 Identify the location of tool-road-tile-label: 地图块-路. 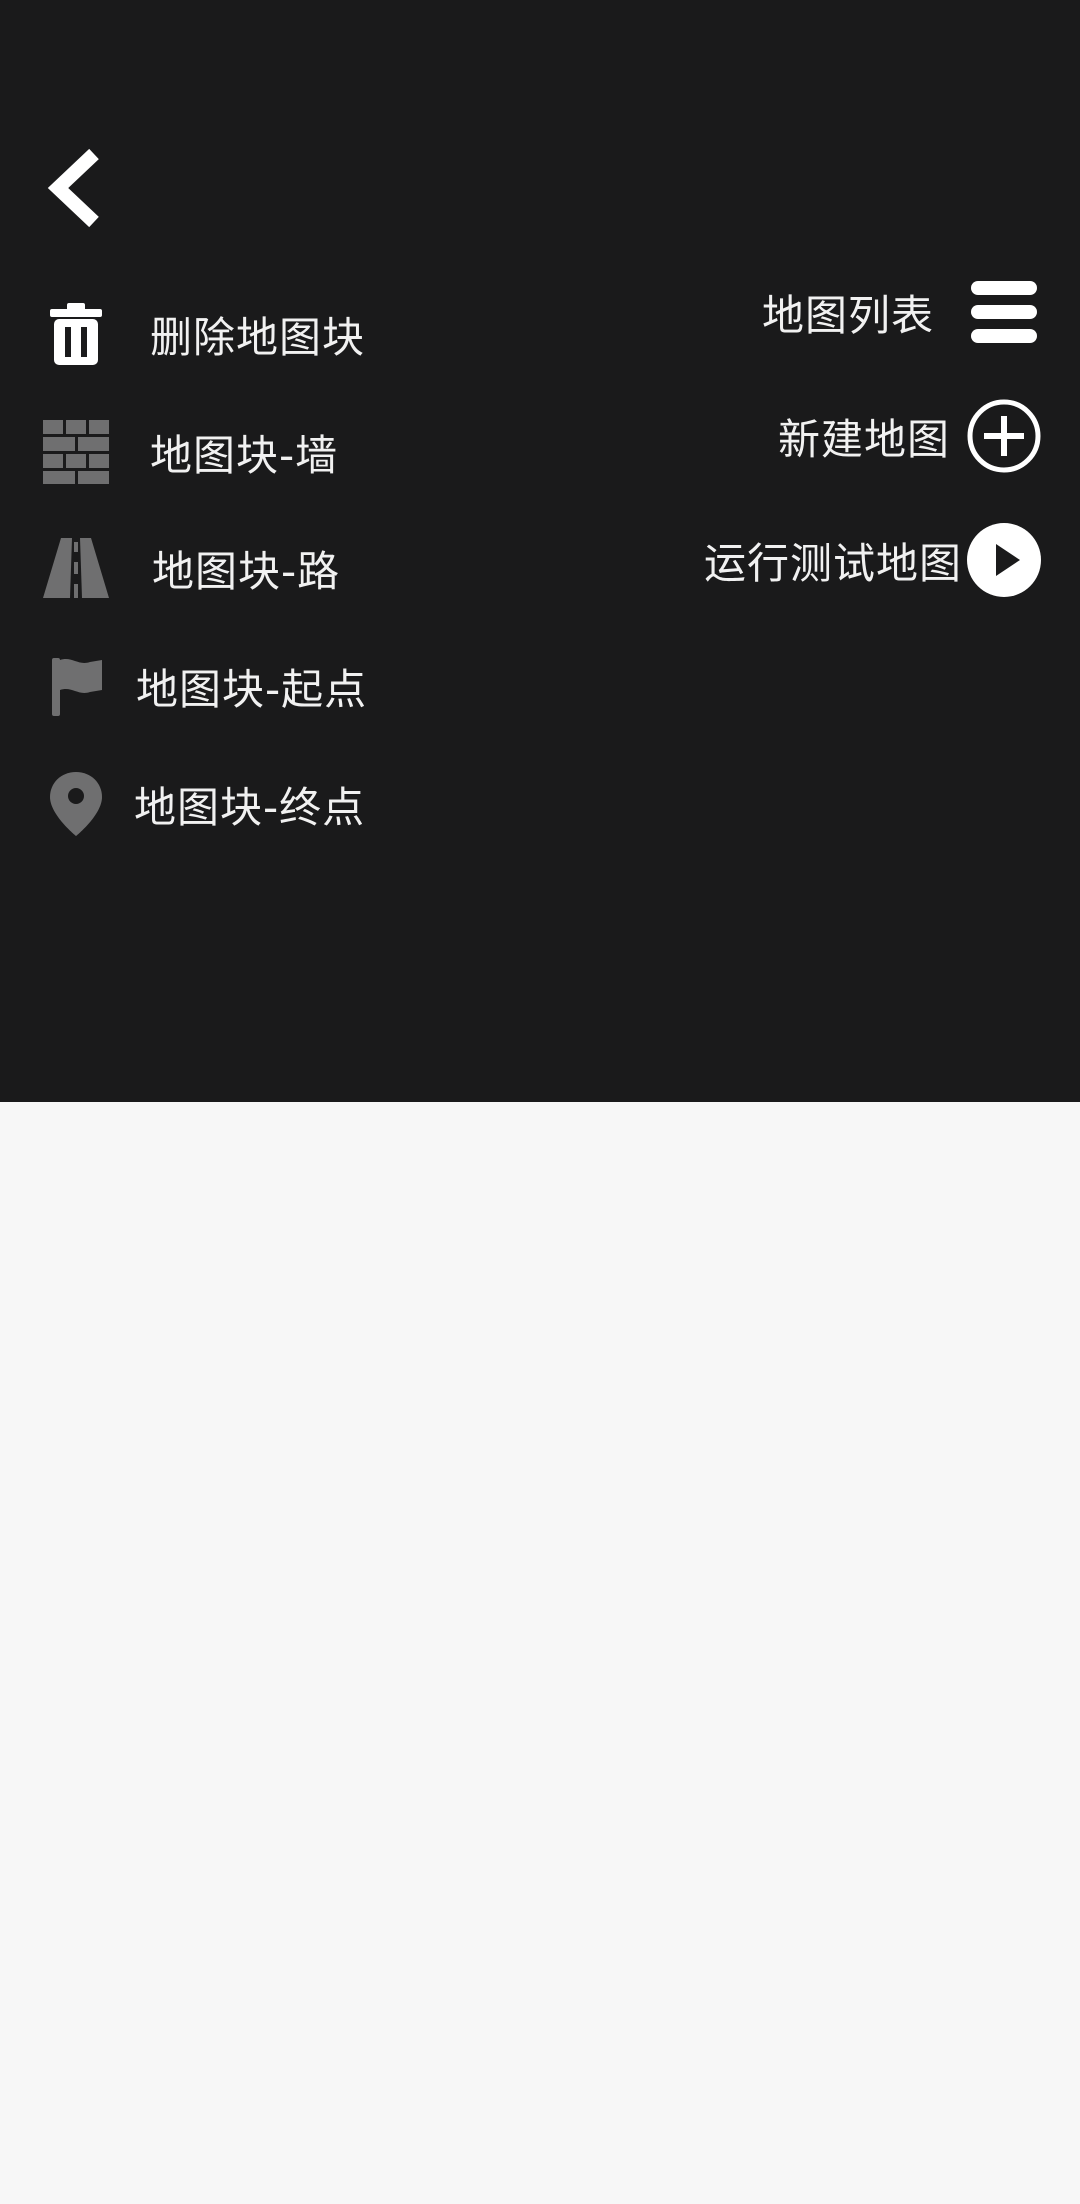
(246, 571).